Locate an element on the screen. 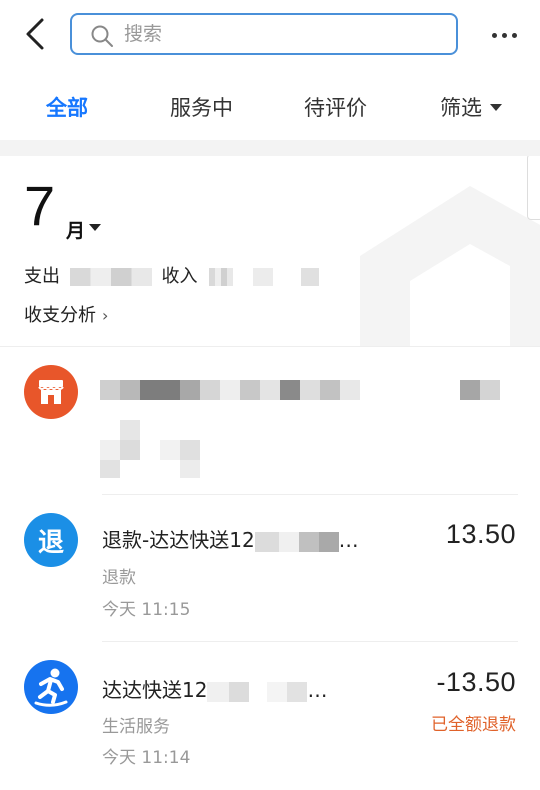  income-expense-analysis-link: 收支分析 › is located at coordinates (66, 314).